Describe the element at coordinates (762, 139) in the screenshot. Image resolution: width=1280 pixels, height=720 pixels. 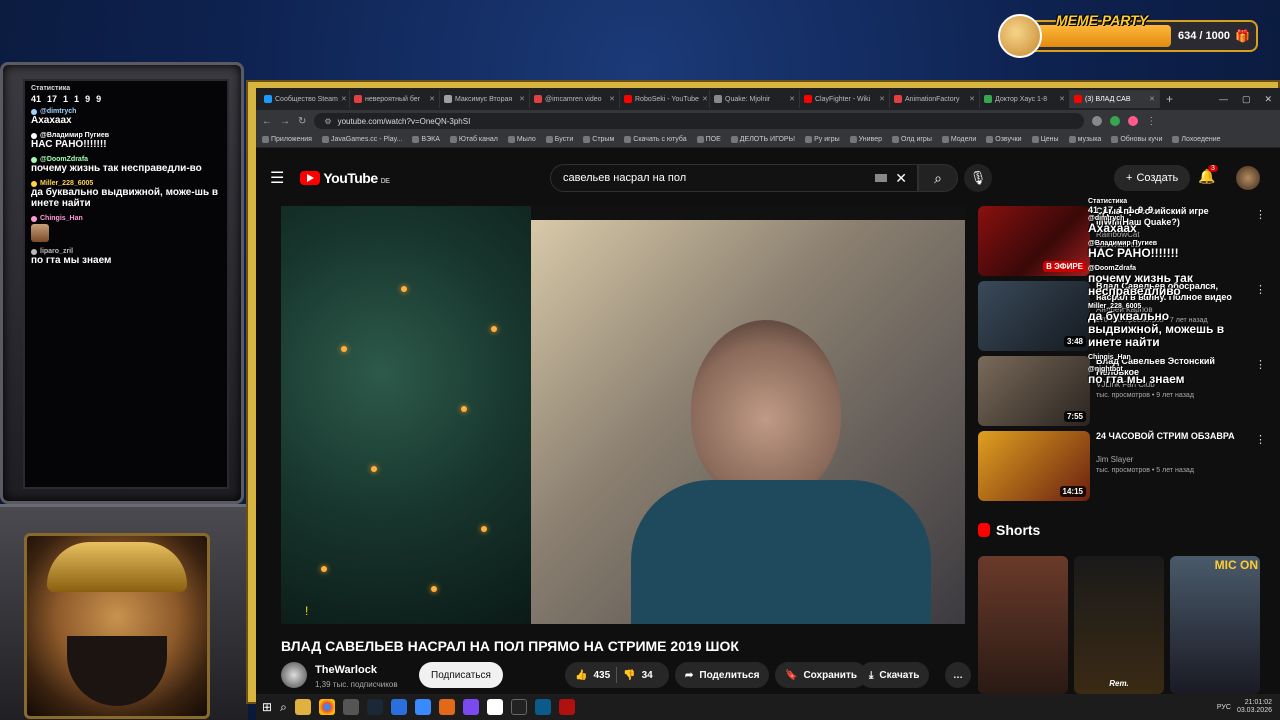
I see `bookmark-item: ДЕЛОТЬ ИГОРЬ!` at that location.